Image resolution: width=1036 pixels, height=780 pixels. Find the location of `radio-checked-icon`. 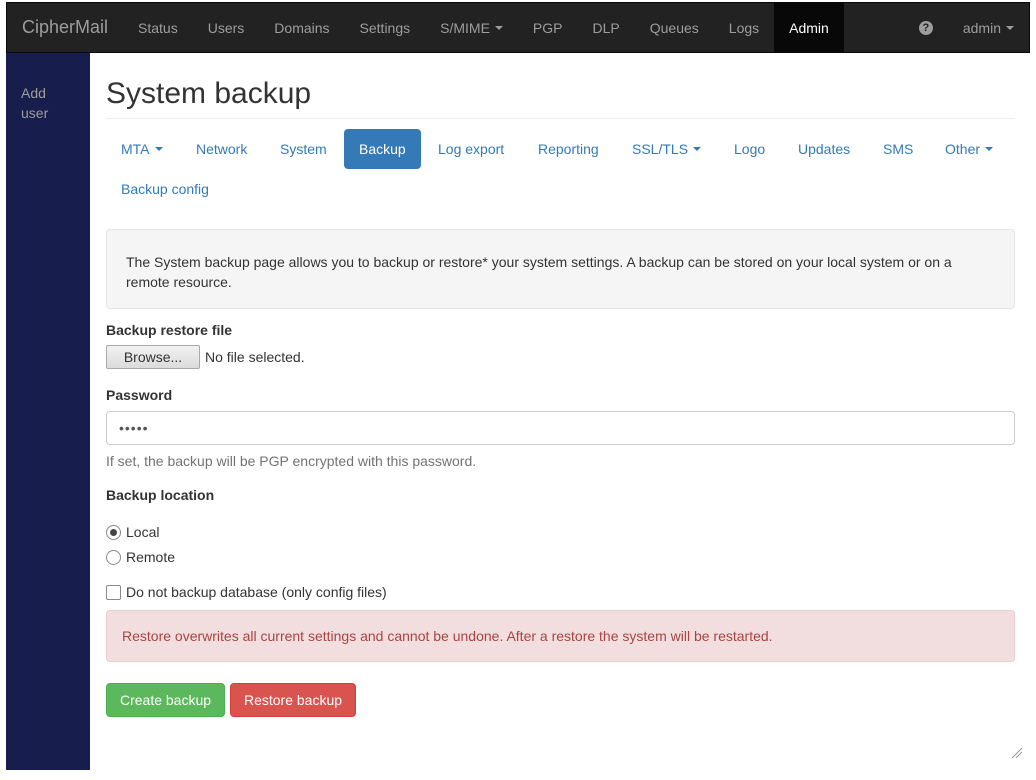

radio-checked-icon is located at coordinates (113, 532).